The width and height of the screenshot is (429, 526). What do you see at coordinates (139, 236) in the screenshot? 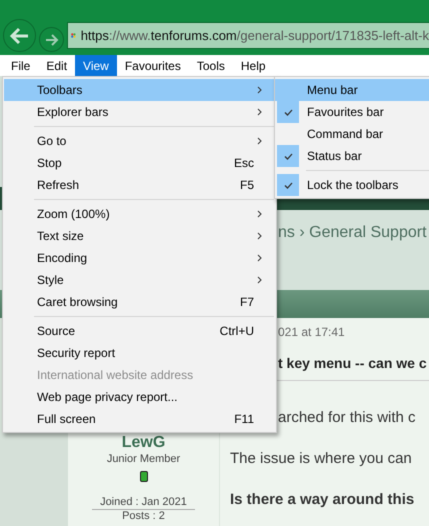
I see `menu-item: Text size` at bounding box center [139, 236].